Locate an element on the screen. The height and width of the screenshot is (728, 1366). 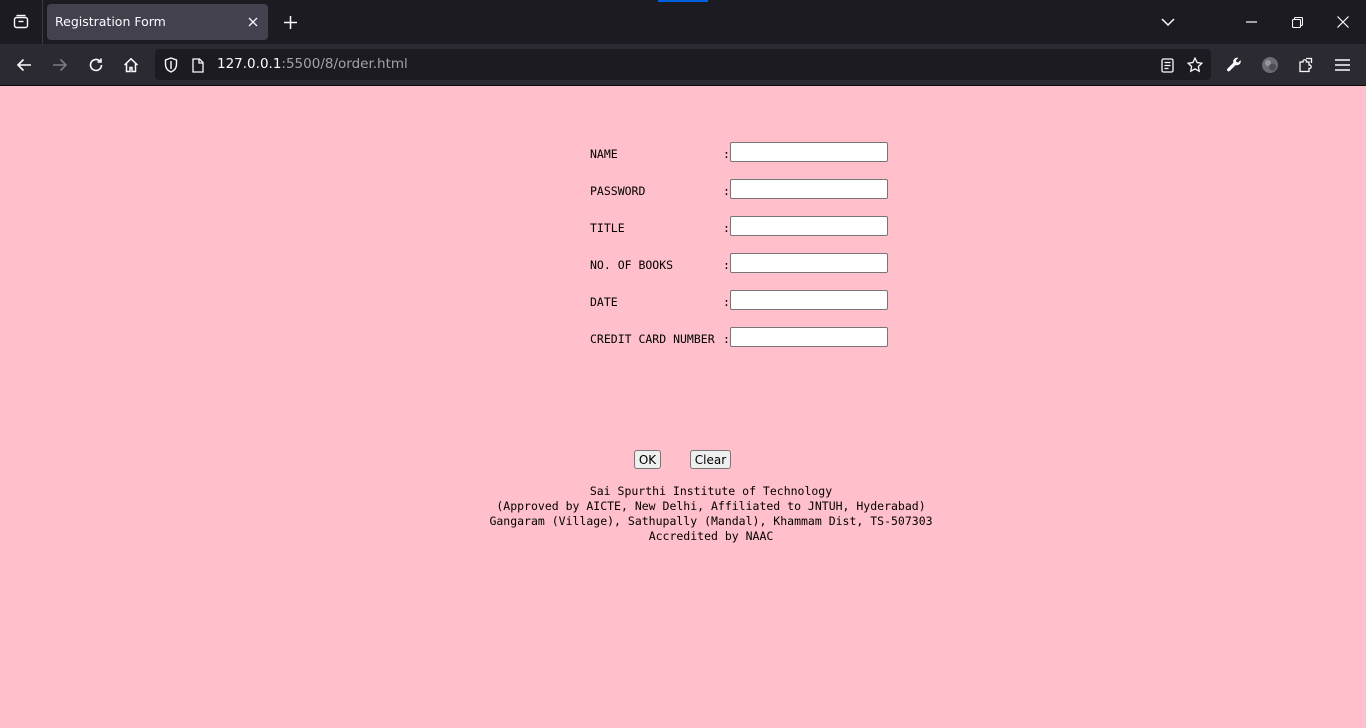
url-text: 127.0.0.1:5500/8/order.html is located at coordinates (312, 64).